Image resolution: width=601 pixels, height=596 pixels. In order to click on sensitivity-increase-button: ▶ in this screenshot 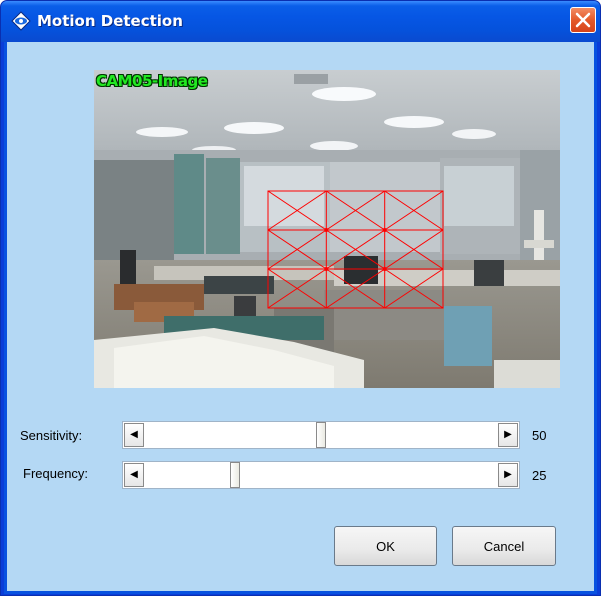, I will do `click(508, 435)`.